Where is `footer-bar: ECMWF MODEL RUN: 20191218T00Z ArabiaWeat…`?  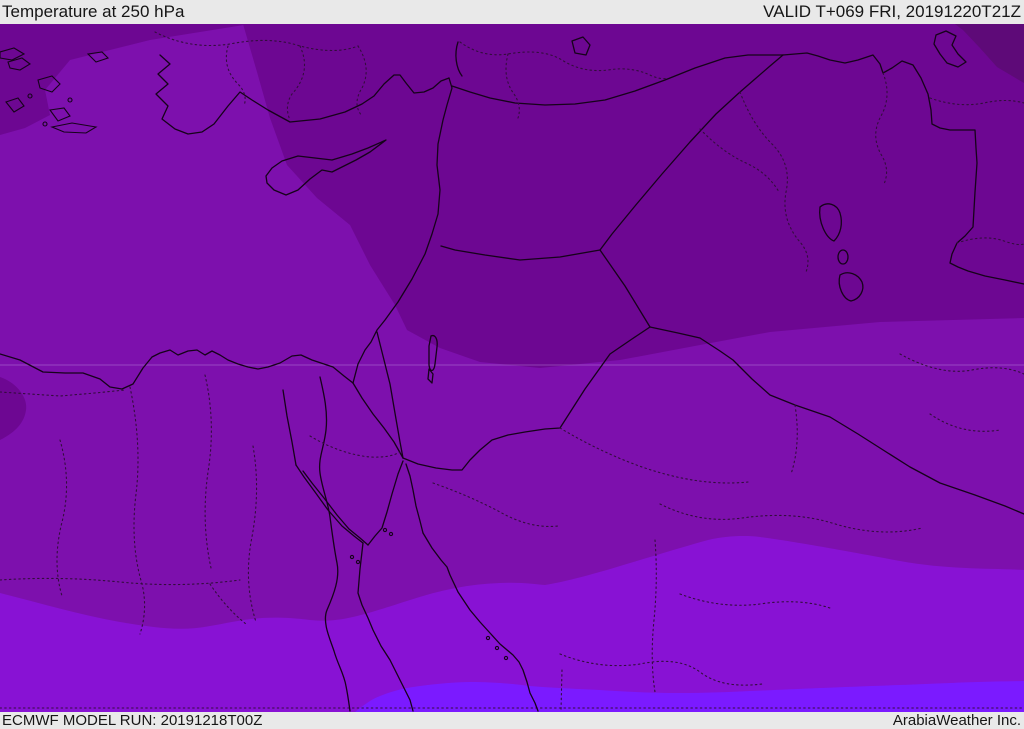 footer-bar: ECMWF MODEL RUN: 20191218T00Z ArabiaWeat… is located at coordinates (512, 720).